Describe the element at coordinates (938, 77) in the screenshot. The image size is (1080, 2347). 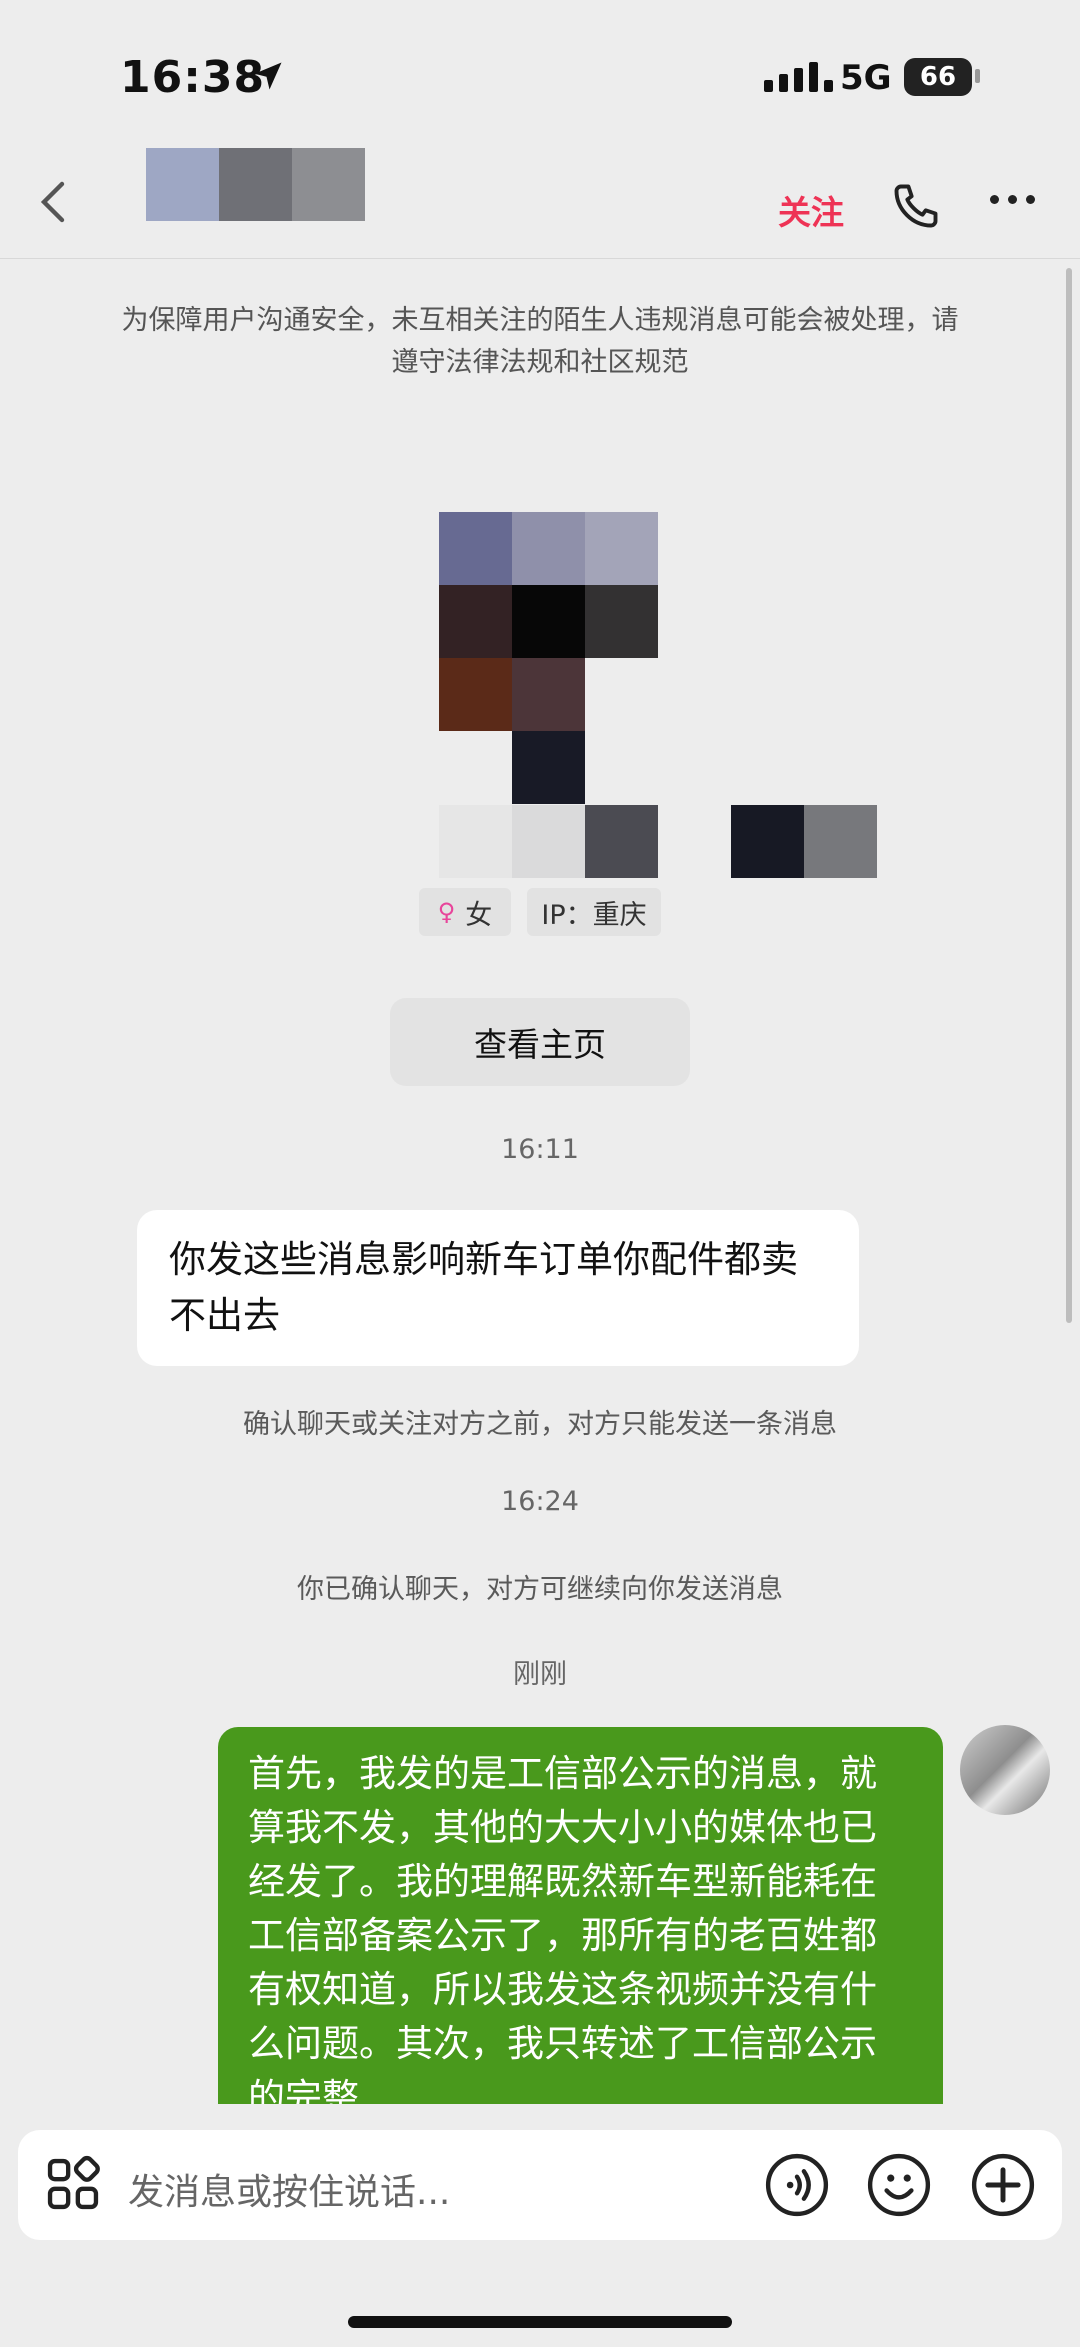
I see `battery-indicator: 66` at that location.